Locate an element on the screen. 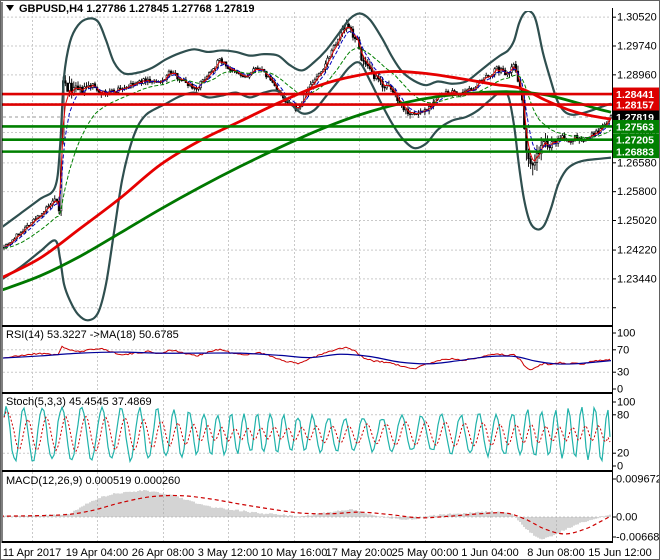 Image resolution: width=660 pixels, height=560 pixels. stoch-panel is located at coordinates (307, 432).